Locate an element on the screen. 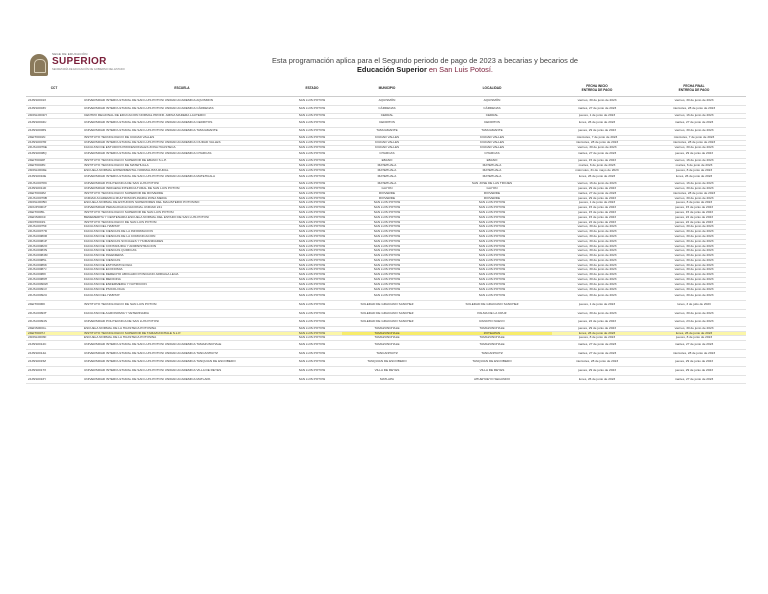 This screenshot has width=768, height=594. cell-municipio: TAMUAMANTE is located at coordinates (387, 130).